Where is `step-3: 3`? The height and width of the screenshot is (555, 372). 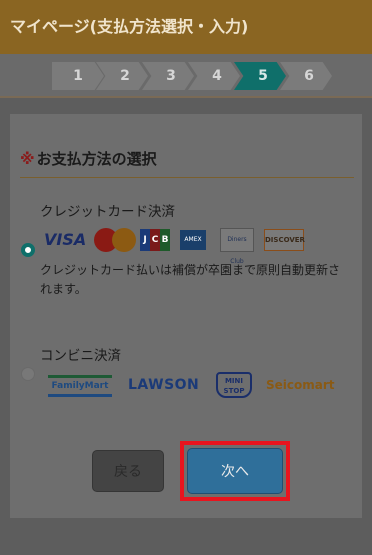
step-3: 3 is located at coordinates (168, 76).